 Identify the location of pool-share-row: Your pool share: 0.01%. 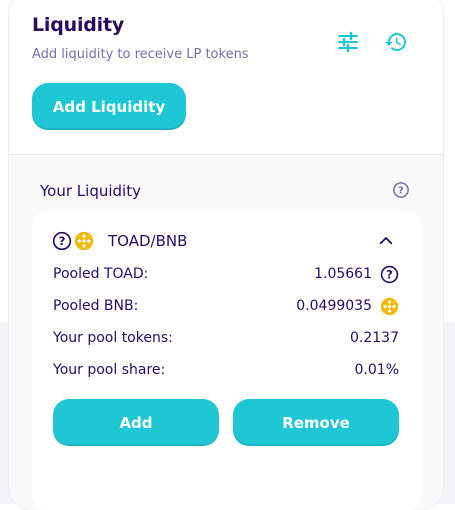
(226, 370).